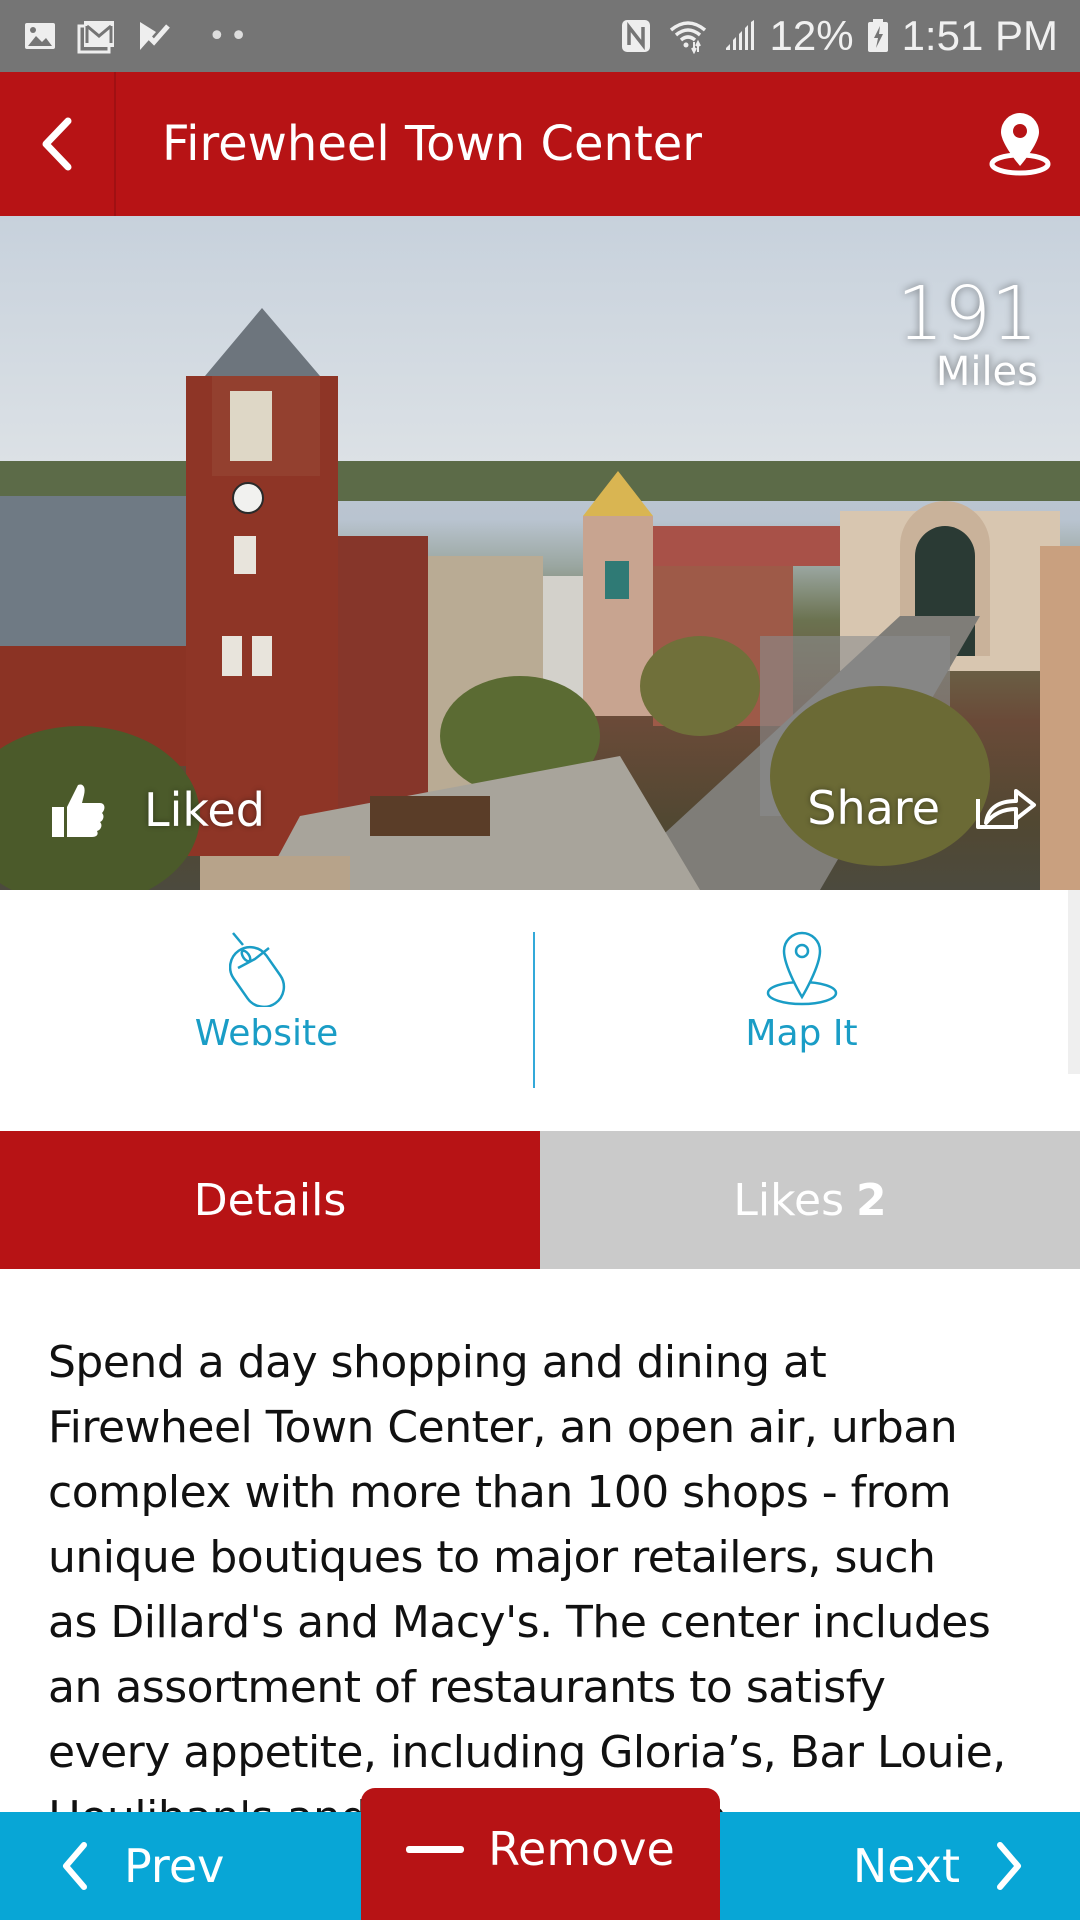 This screenshot has width=1080, height=1920. I want to click on gallery-icon, so click(40, 36).